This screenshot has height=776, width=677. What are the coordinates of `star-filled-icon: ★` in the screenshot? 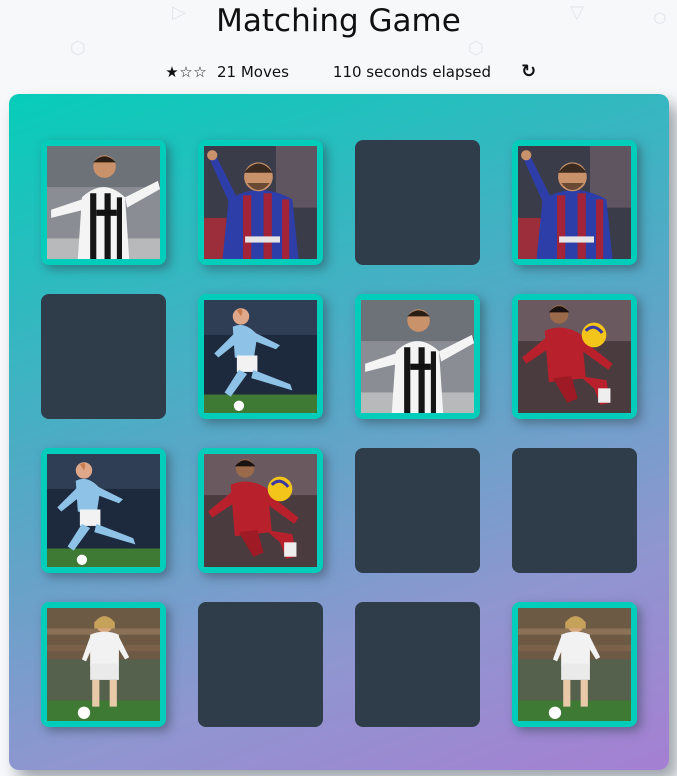 It's located at (172, 71).